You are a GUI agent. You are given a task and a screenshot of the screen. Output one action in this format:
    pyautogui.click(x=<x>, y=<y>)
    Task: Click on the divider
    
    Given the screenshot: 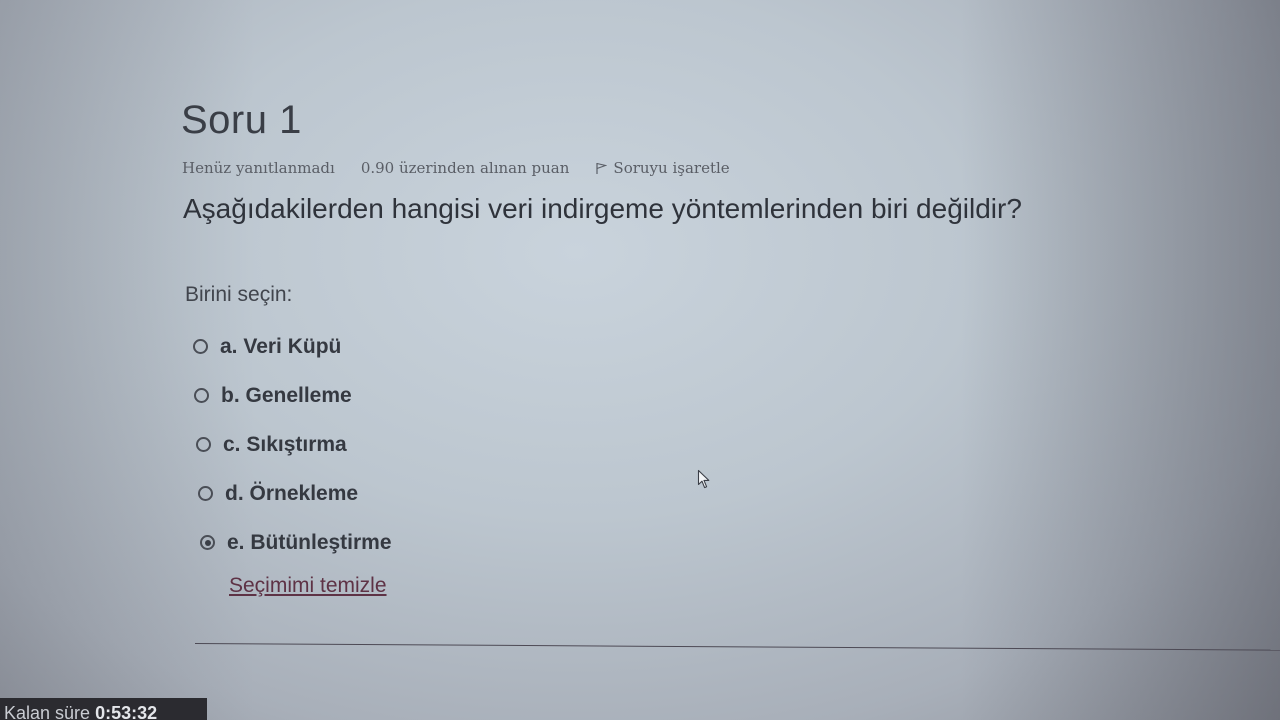 What is the action you would take?
    pyautogui.click(x=737, y=647)
    